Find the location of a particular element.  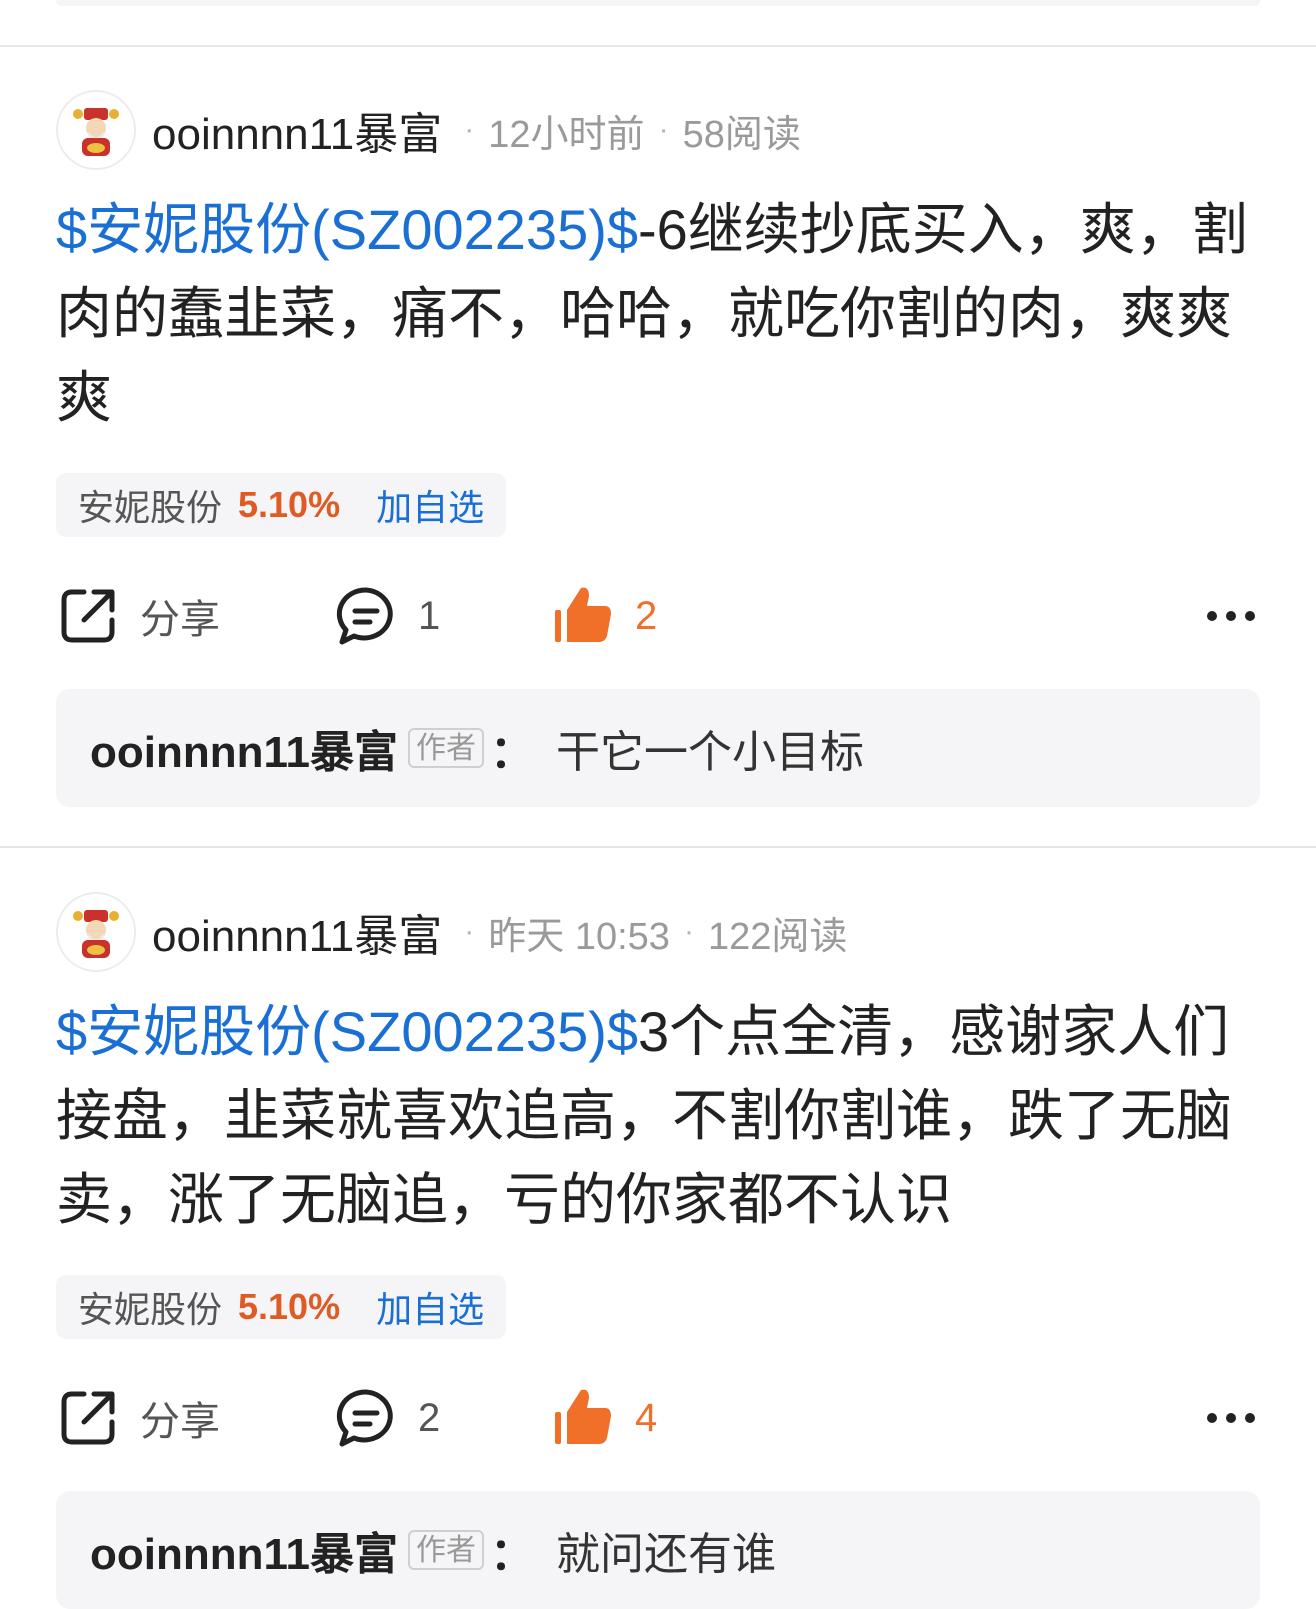

top-comment: ooinnnn11暴富 作者 ： 干它一个小目标 is located at coordinates (658, 748).